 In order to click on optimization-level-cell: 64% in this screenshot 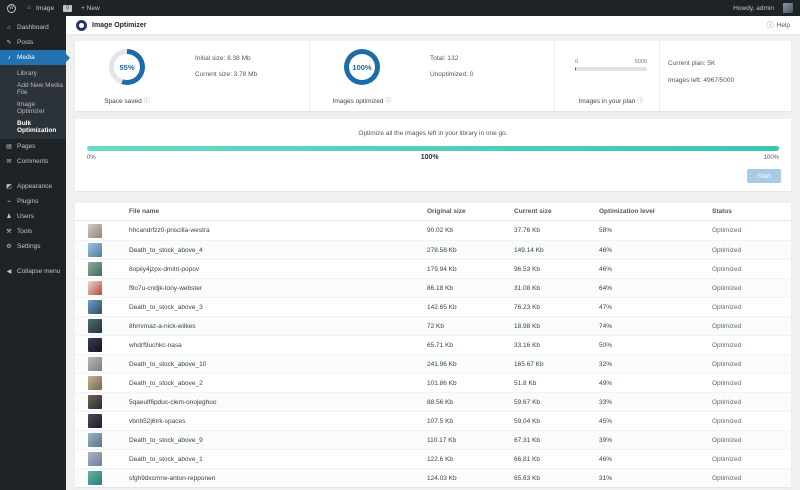, I will do `click(606, 288)`.